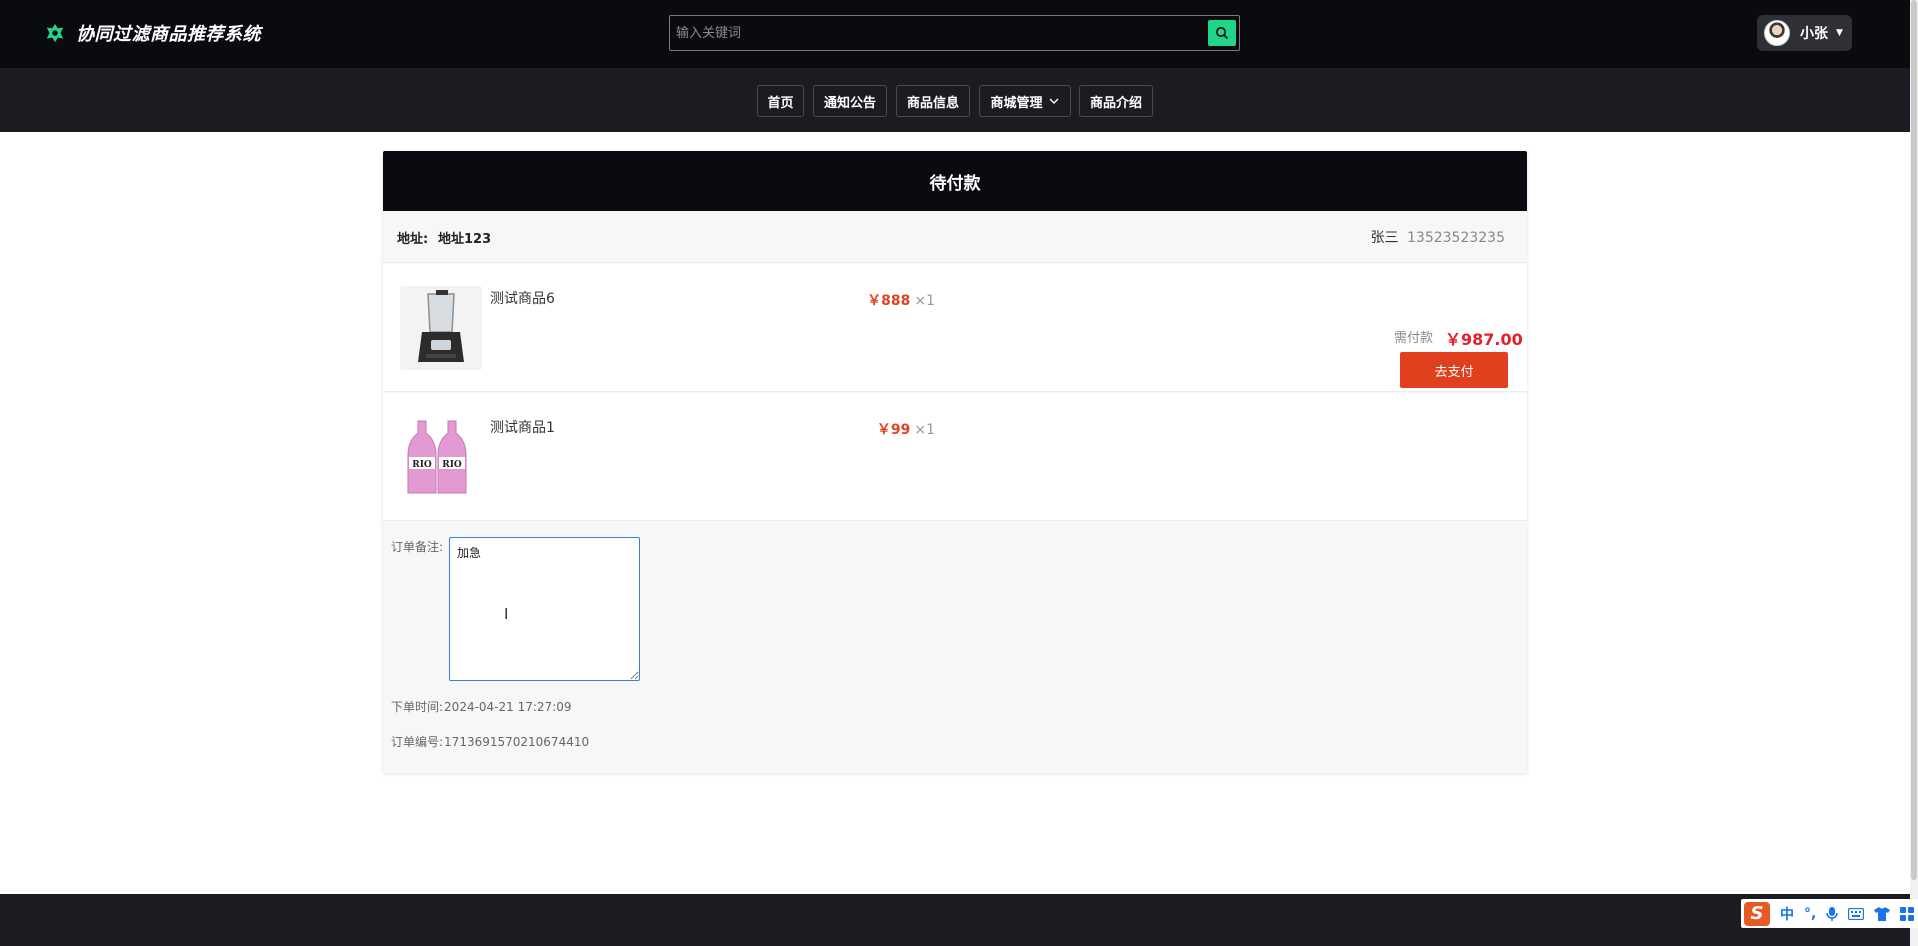 The image size is (1918, 946). What do you see at coordinates (417, 547) in the screenshot?
I see `order-note-label: 订单备注:` at bounding box center [417, 547].